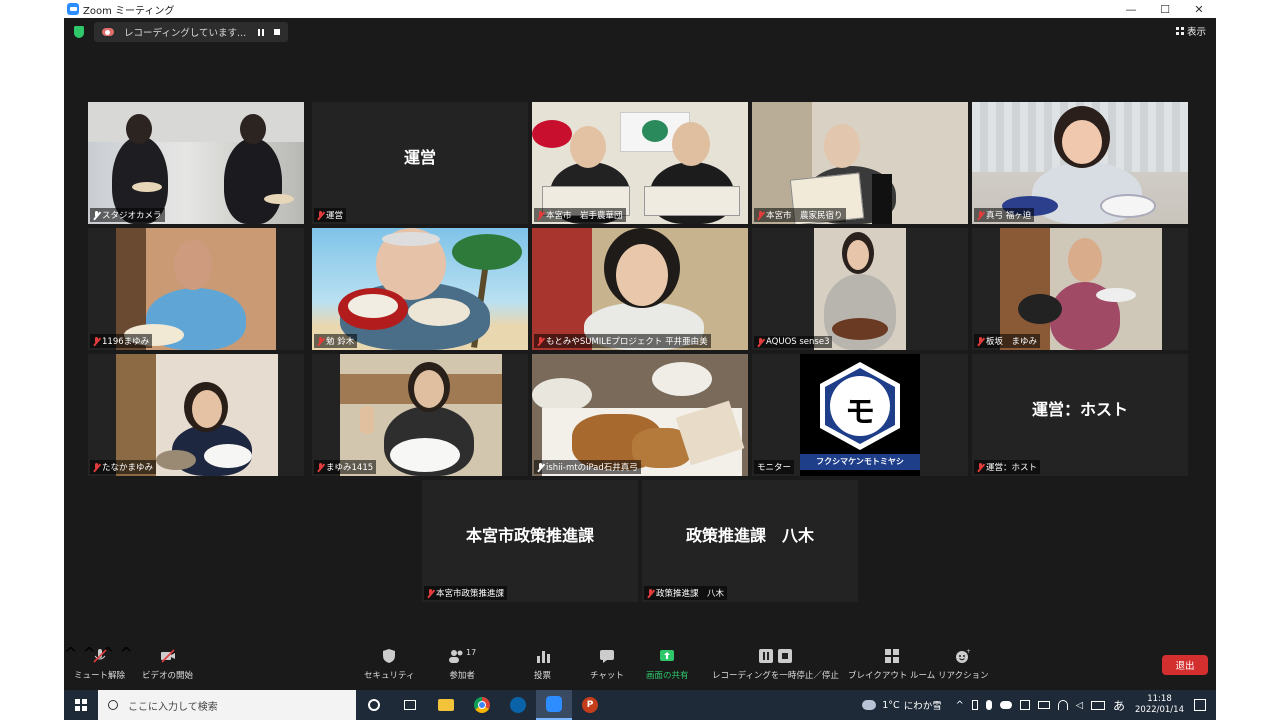  I want to click on minimize-button: —, so click(1131, 9).